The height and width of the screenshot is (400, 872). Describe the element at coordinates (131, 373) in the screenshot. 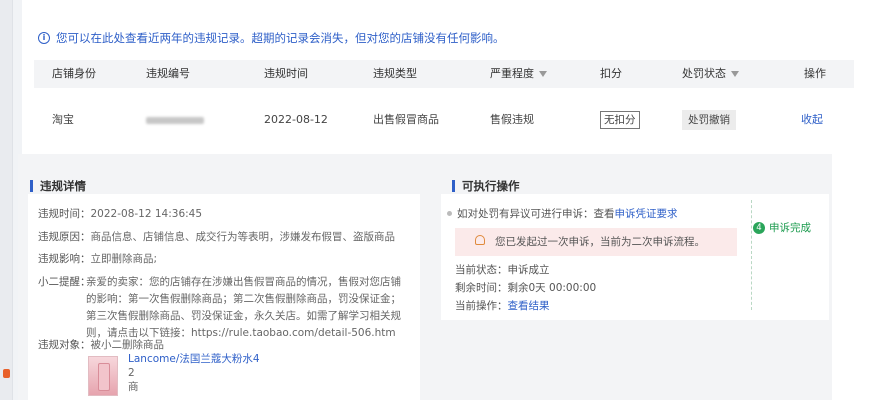

I see `product-line2: 2` at that location.